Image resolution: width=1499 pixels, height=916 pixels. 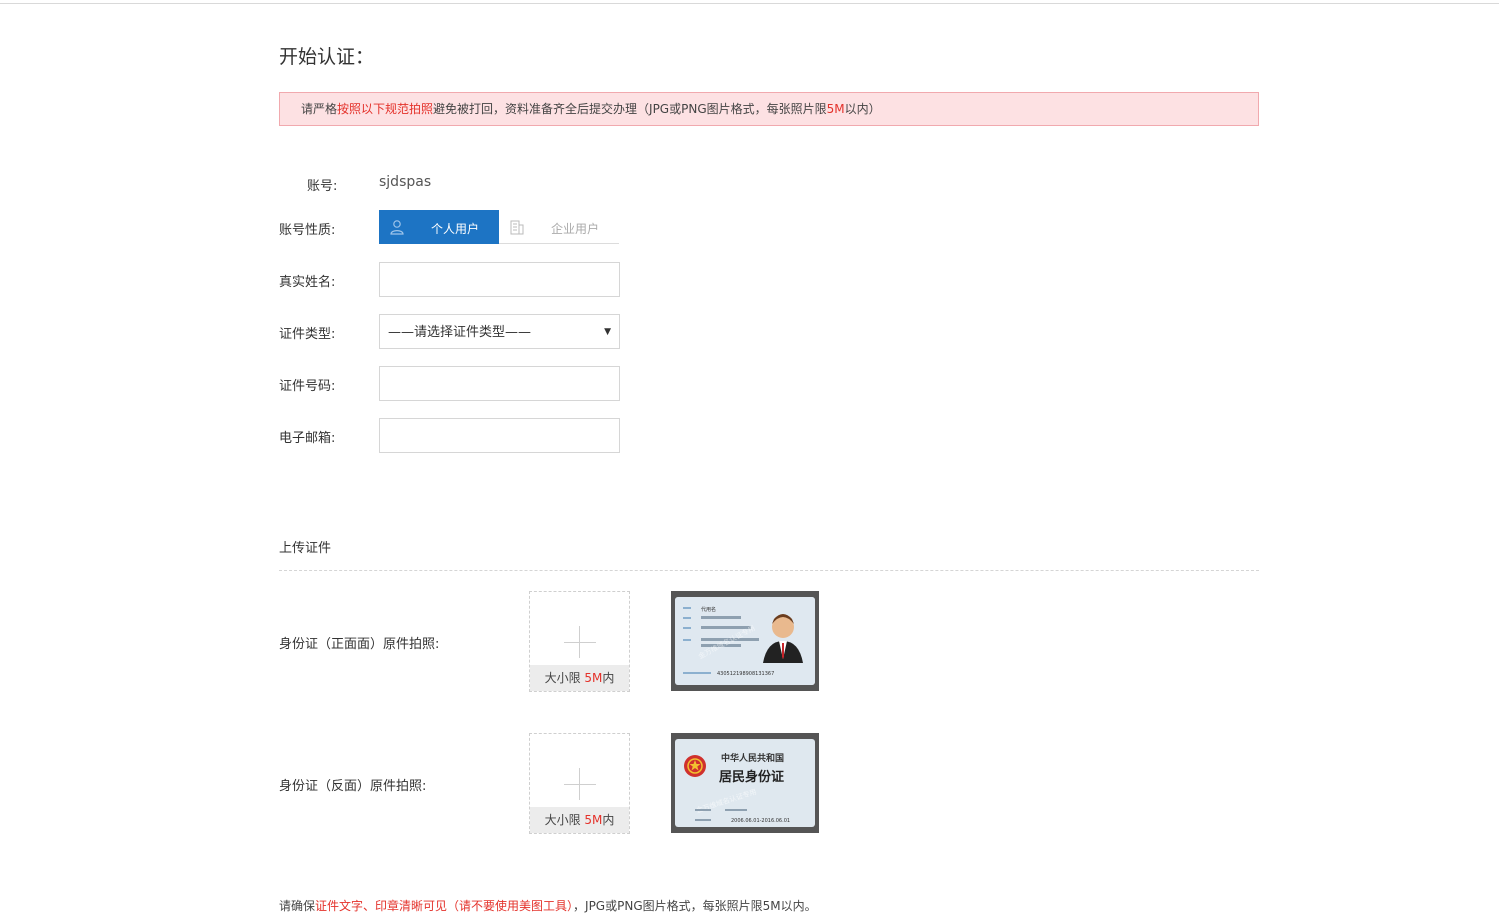 I want to click on caret-down-icon: ▼, so click(x=607, y=332).